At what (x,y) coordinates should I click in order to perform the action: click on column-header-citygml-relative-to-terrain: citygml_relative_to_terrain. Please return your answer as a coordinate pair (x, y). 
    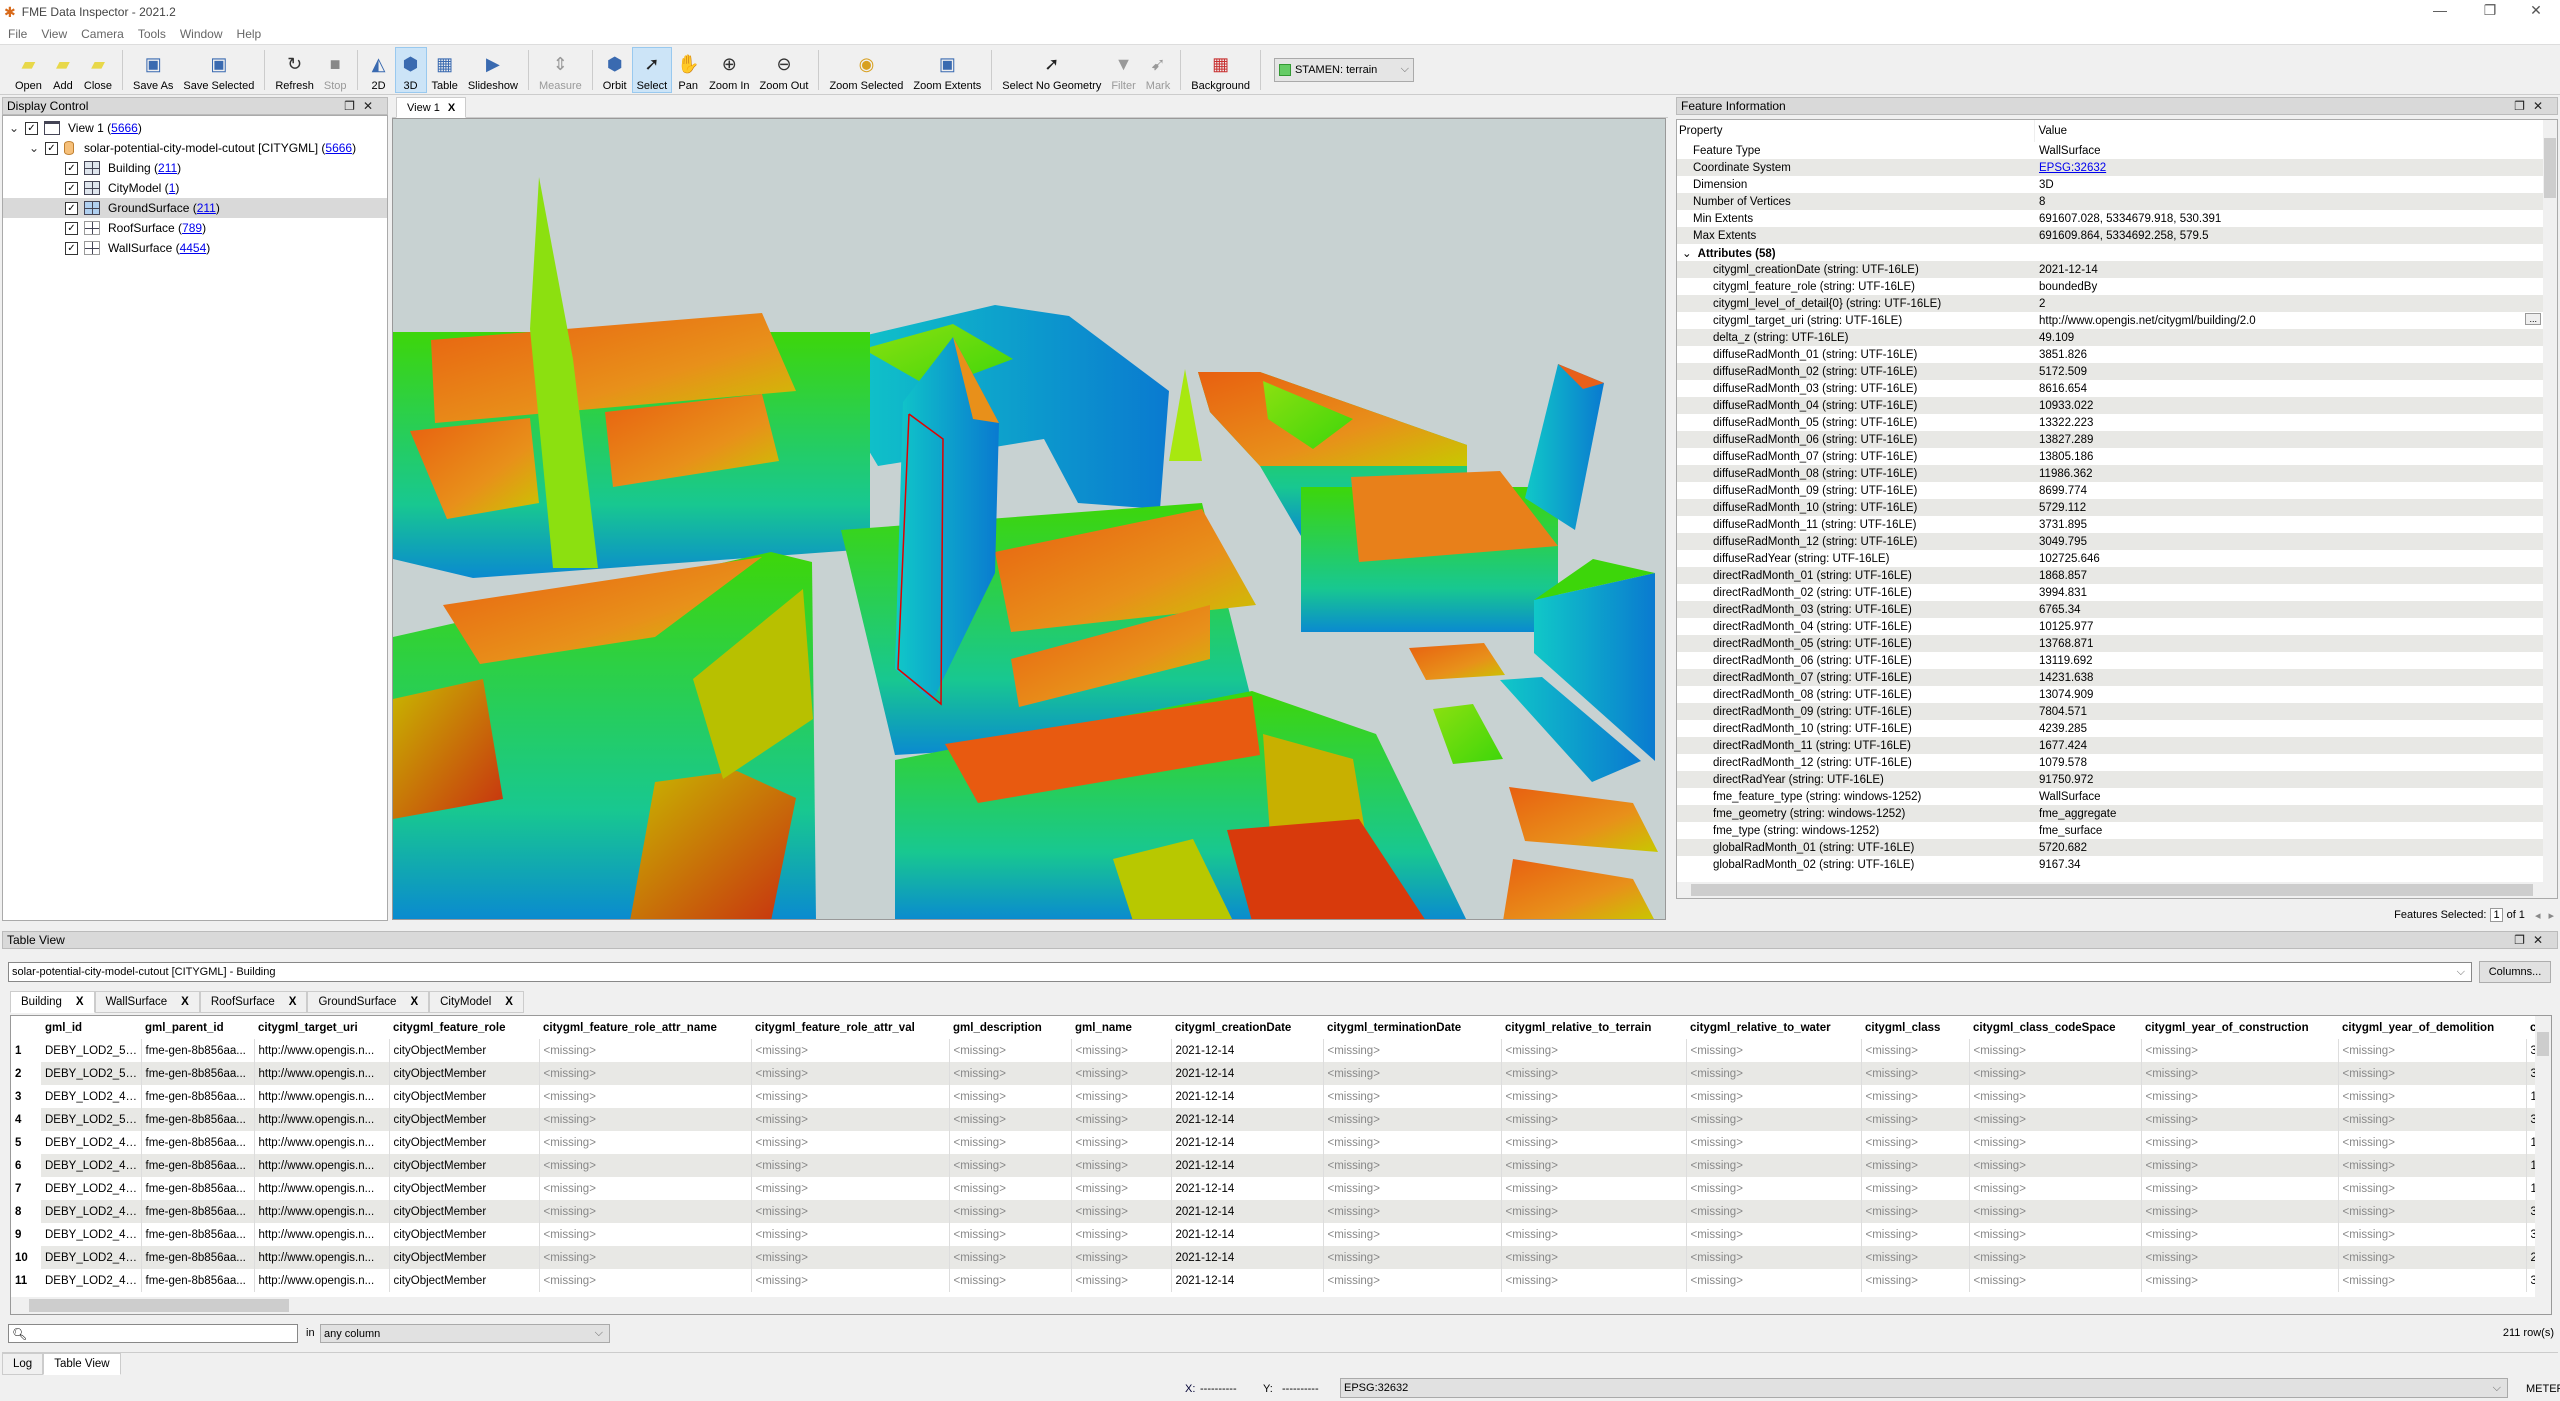
    Looking at the image, I should click on (1593, 1027).